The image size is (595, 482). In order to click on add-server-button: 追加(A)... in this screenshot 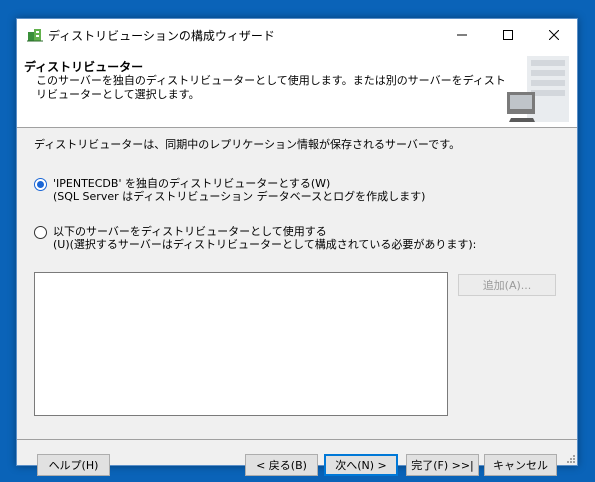, I will do `click(507, 285)`.